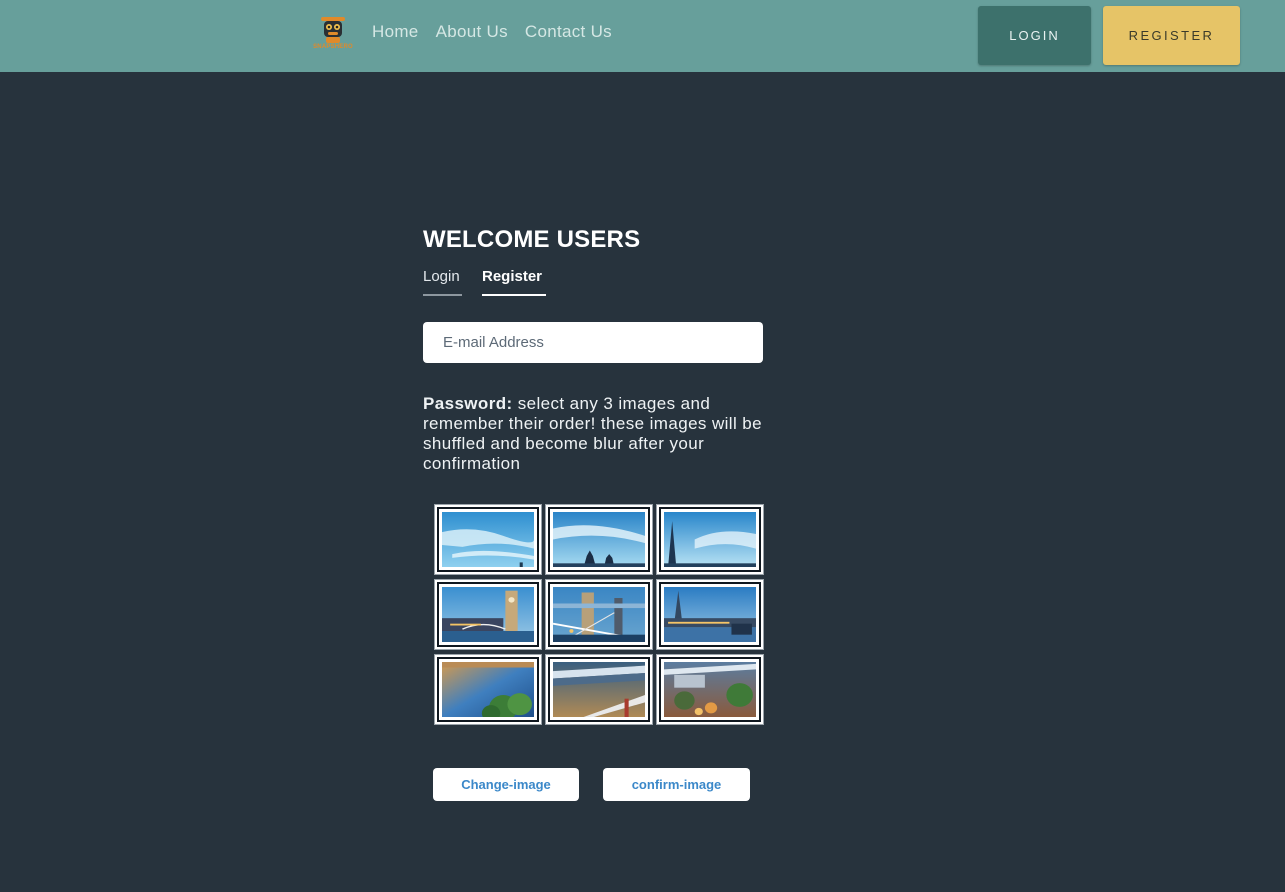 The image size is (1285, 892). I want to click on nav-links: Home About Us Contact Us, so click(500, 32).